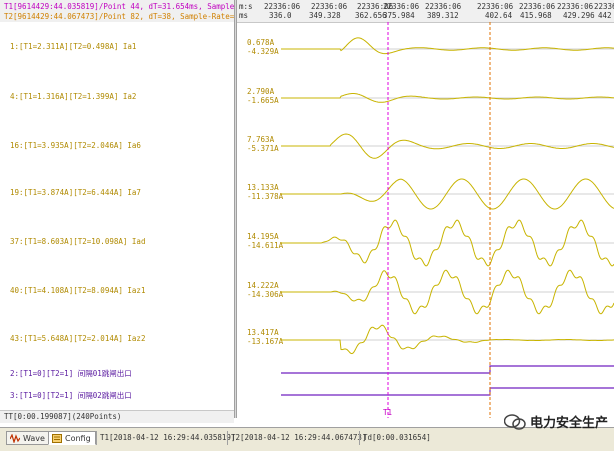 The height and width of the screenshot is (451, 614). Describe the element at coordinates (296, 438) in the screenshot. I see `status-t2-time: T2[2018-04-12 16:29:44.067473]` at that location.